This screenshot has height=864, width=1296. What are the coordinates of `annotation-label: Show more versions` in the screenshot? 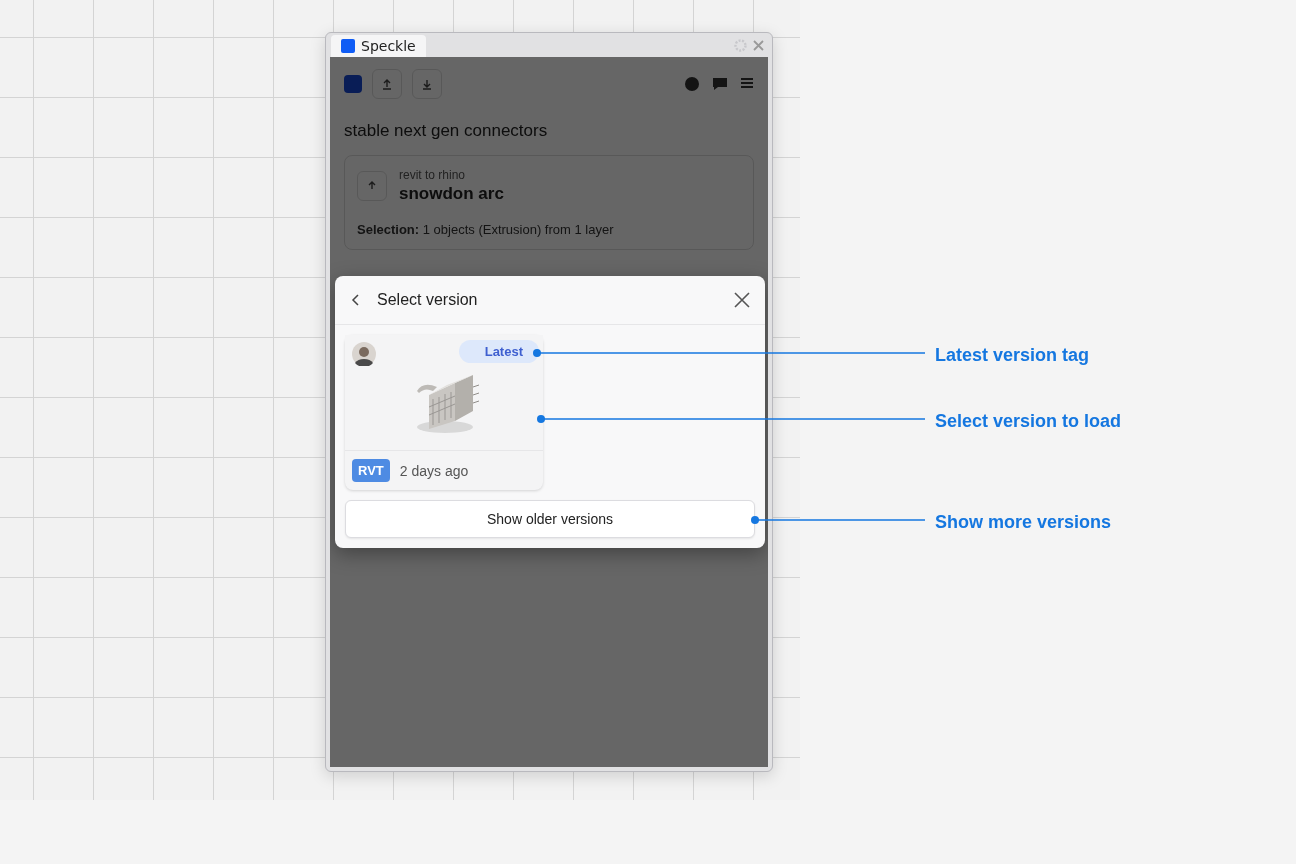 It's located at (1023, 522).